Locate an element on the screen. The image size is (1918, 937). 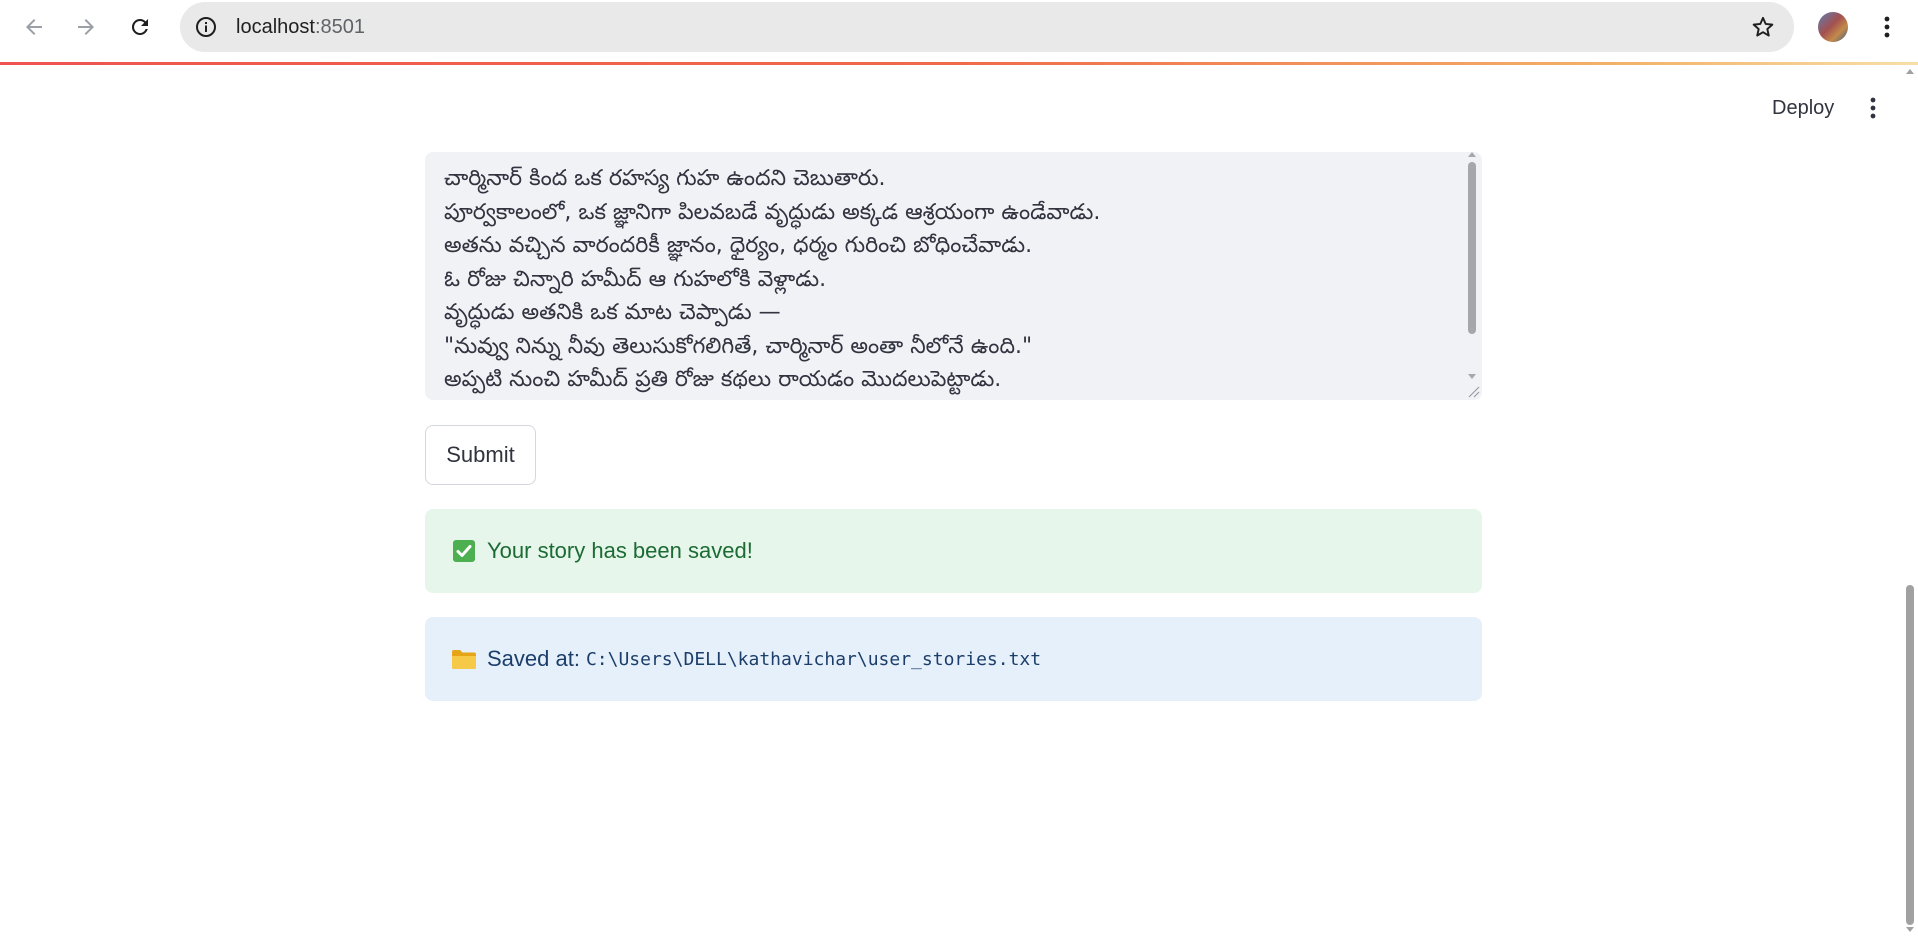
arrow-right-icon is located at coordinates (86, 27).